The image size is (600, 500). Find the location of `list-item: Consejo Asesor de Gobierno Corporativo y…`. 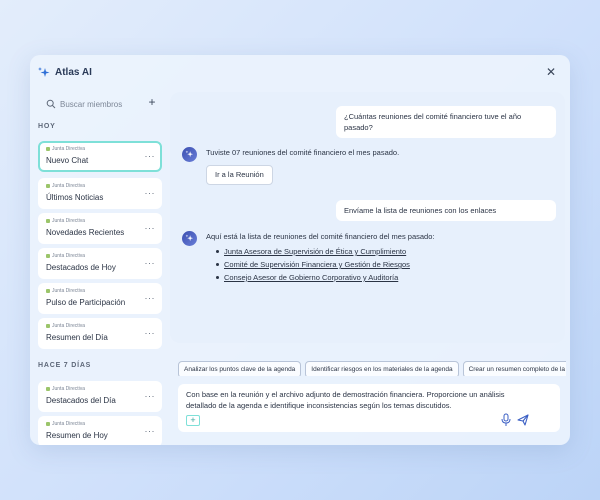

list-item: Consejo Asesor de Gobierno Corporativo y… is located at coordinates (313, 277).